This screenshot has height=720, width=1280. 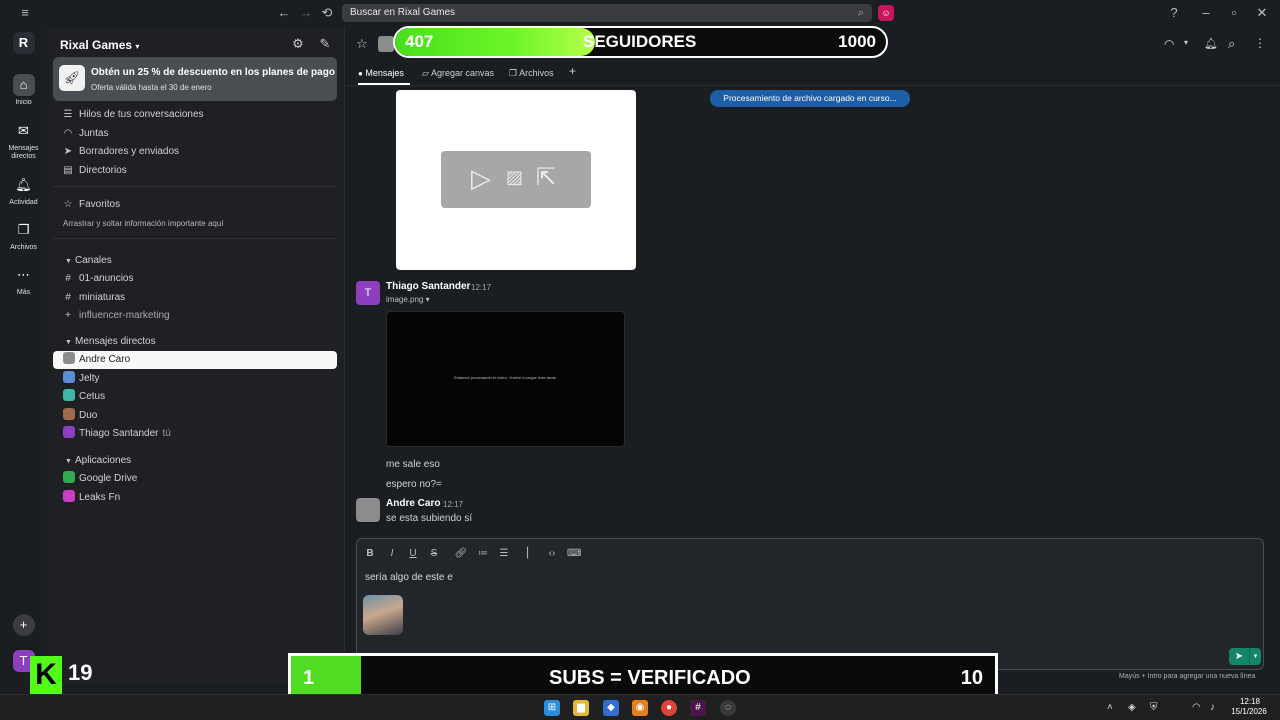 What do you see at coordinates (1234, 13) in the screenshot?
I see `maximize-icon: ▫` at bounding box center [1234, 13].